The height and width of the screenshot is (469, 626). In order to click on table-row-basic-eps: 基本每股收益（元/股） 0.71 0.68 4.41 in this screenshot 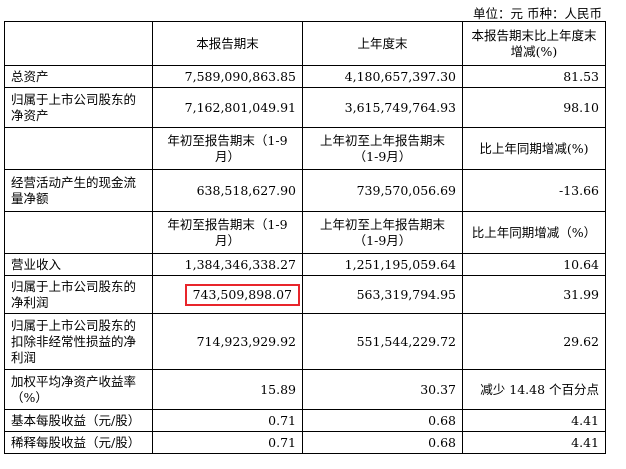, I will do `click(305, 420)`.